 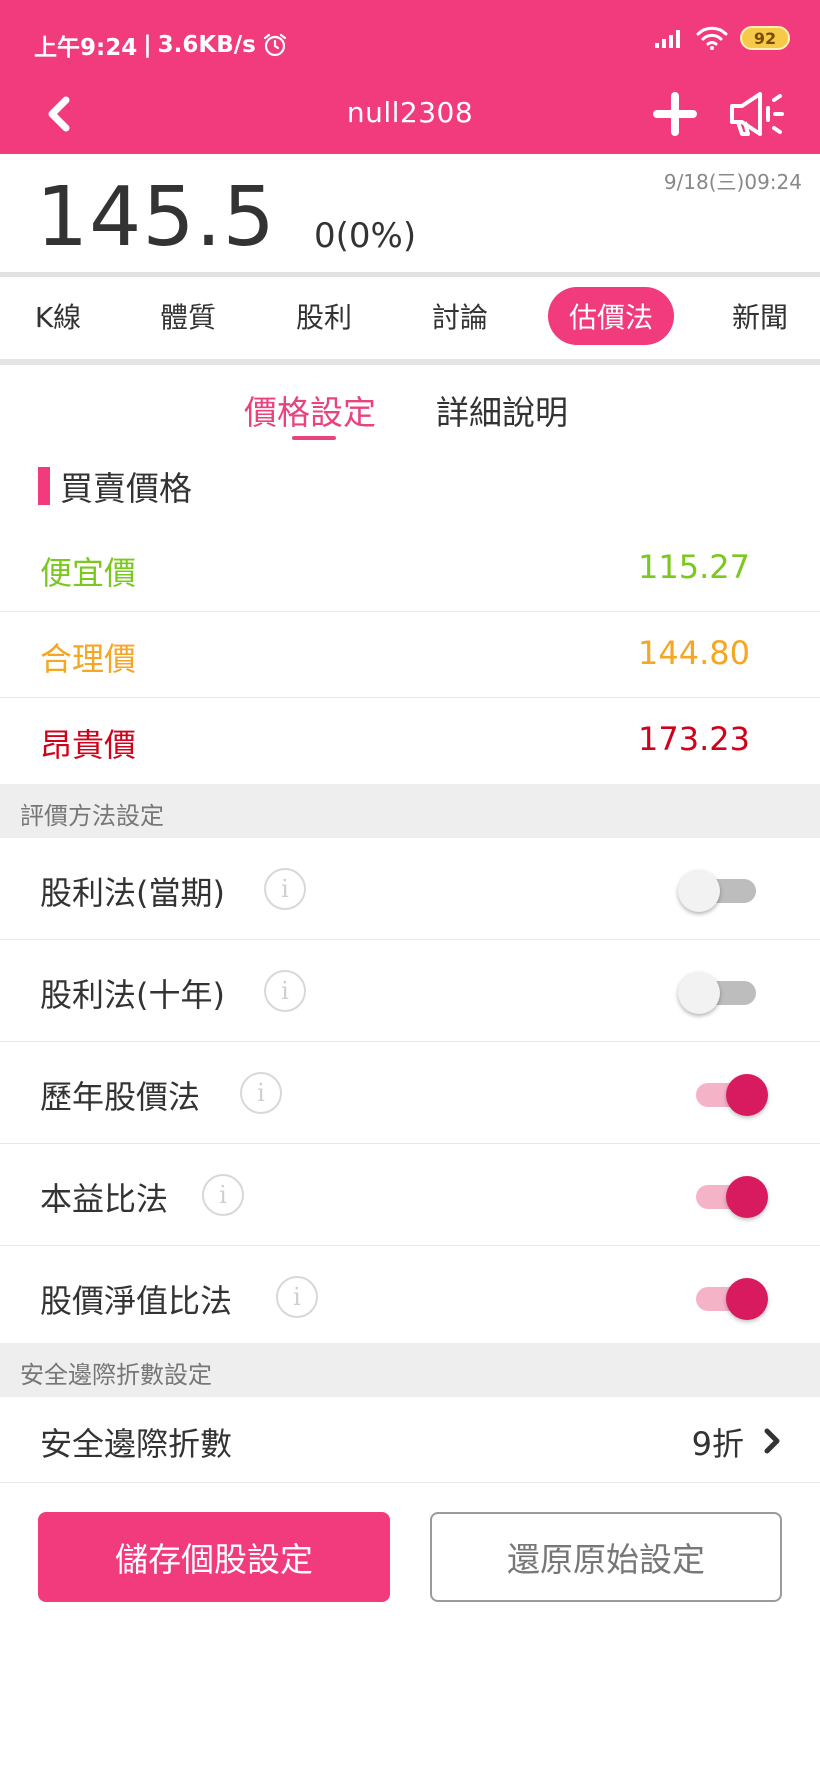 What do you see at coordinates (410, 991) in the screenshot?
I see `method-row-dividend-ten-year: 股利法(十年) i` at bounding box center [410, 991].